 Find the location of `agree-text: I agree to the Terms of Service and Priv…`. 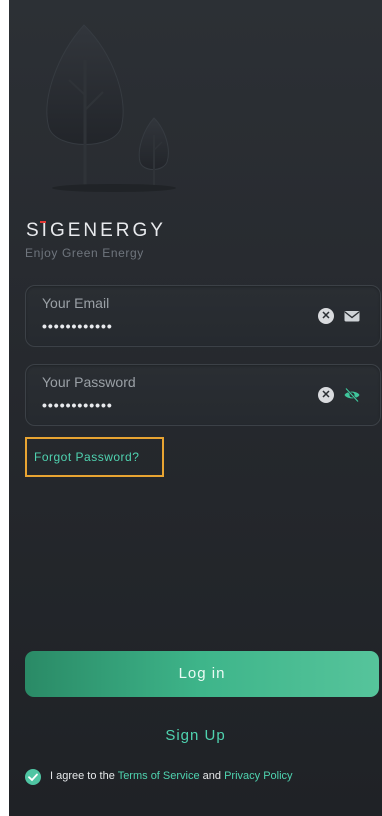

agree-text: I agree to the Terms of Service and Priv… is located at coordinates (171, 776).